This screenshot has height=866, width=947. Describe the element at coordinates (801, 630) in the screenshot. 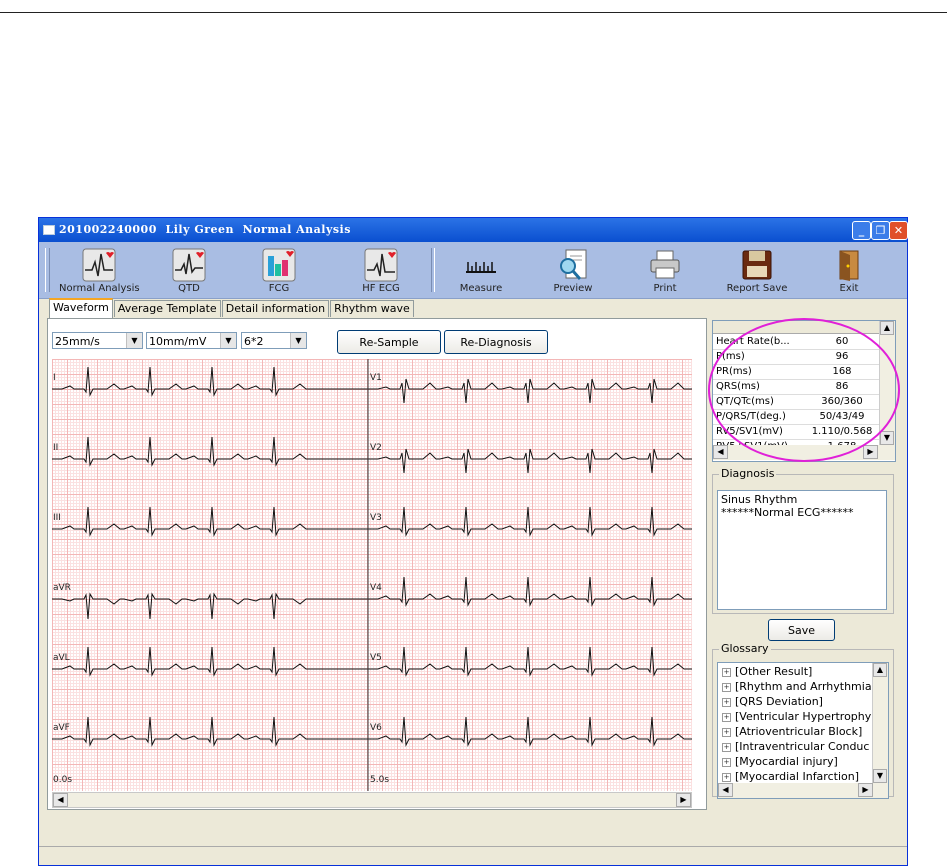

I see `save-button: Save` at that location.